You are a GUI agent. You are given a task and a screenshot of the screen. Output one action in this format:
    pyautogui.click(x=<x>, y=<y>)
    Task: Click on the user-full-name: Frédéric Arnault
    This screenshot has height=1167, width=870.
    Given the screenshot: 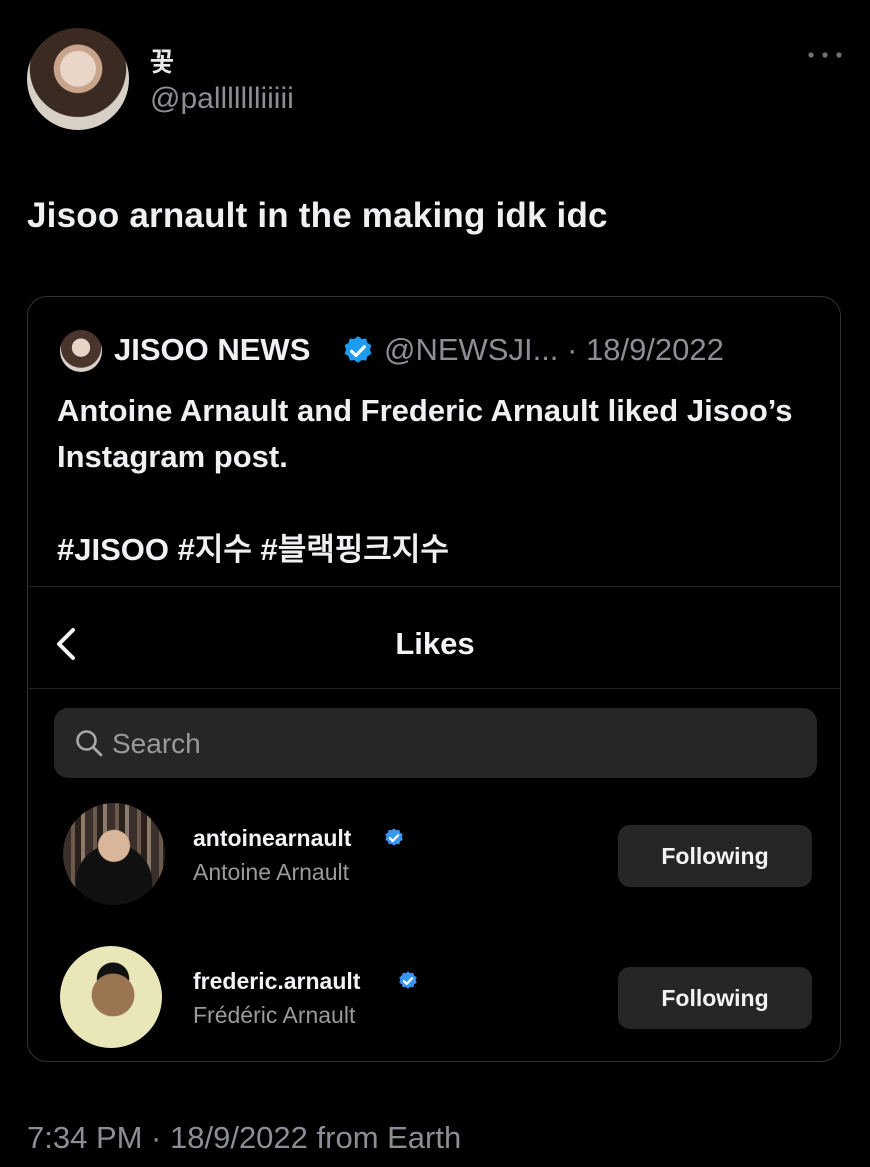 What is the action you would take?
    pyautogui.click(x=274, y=1015)
    